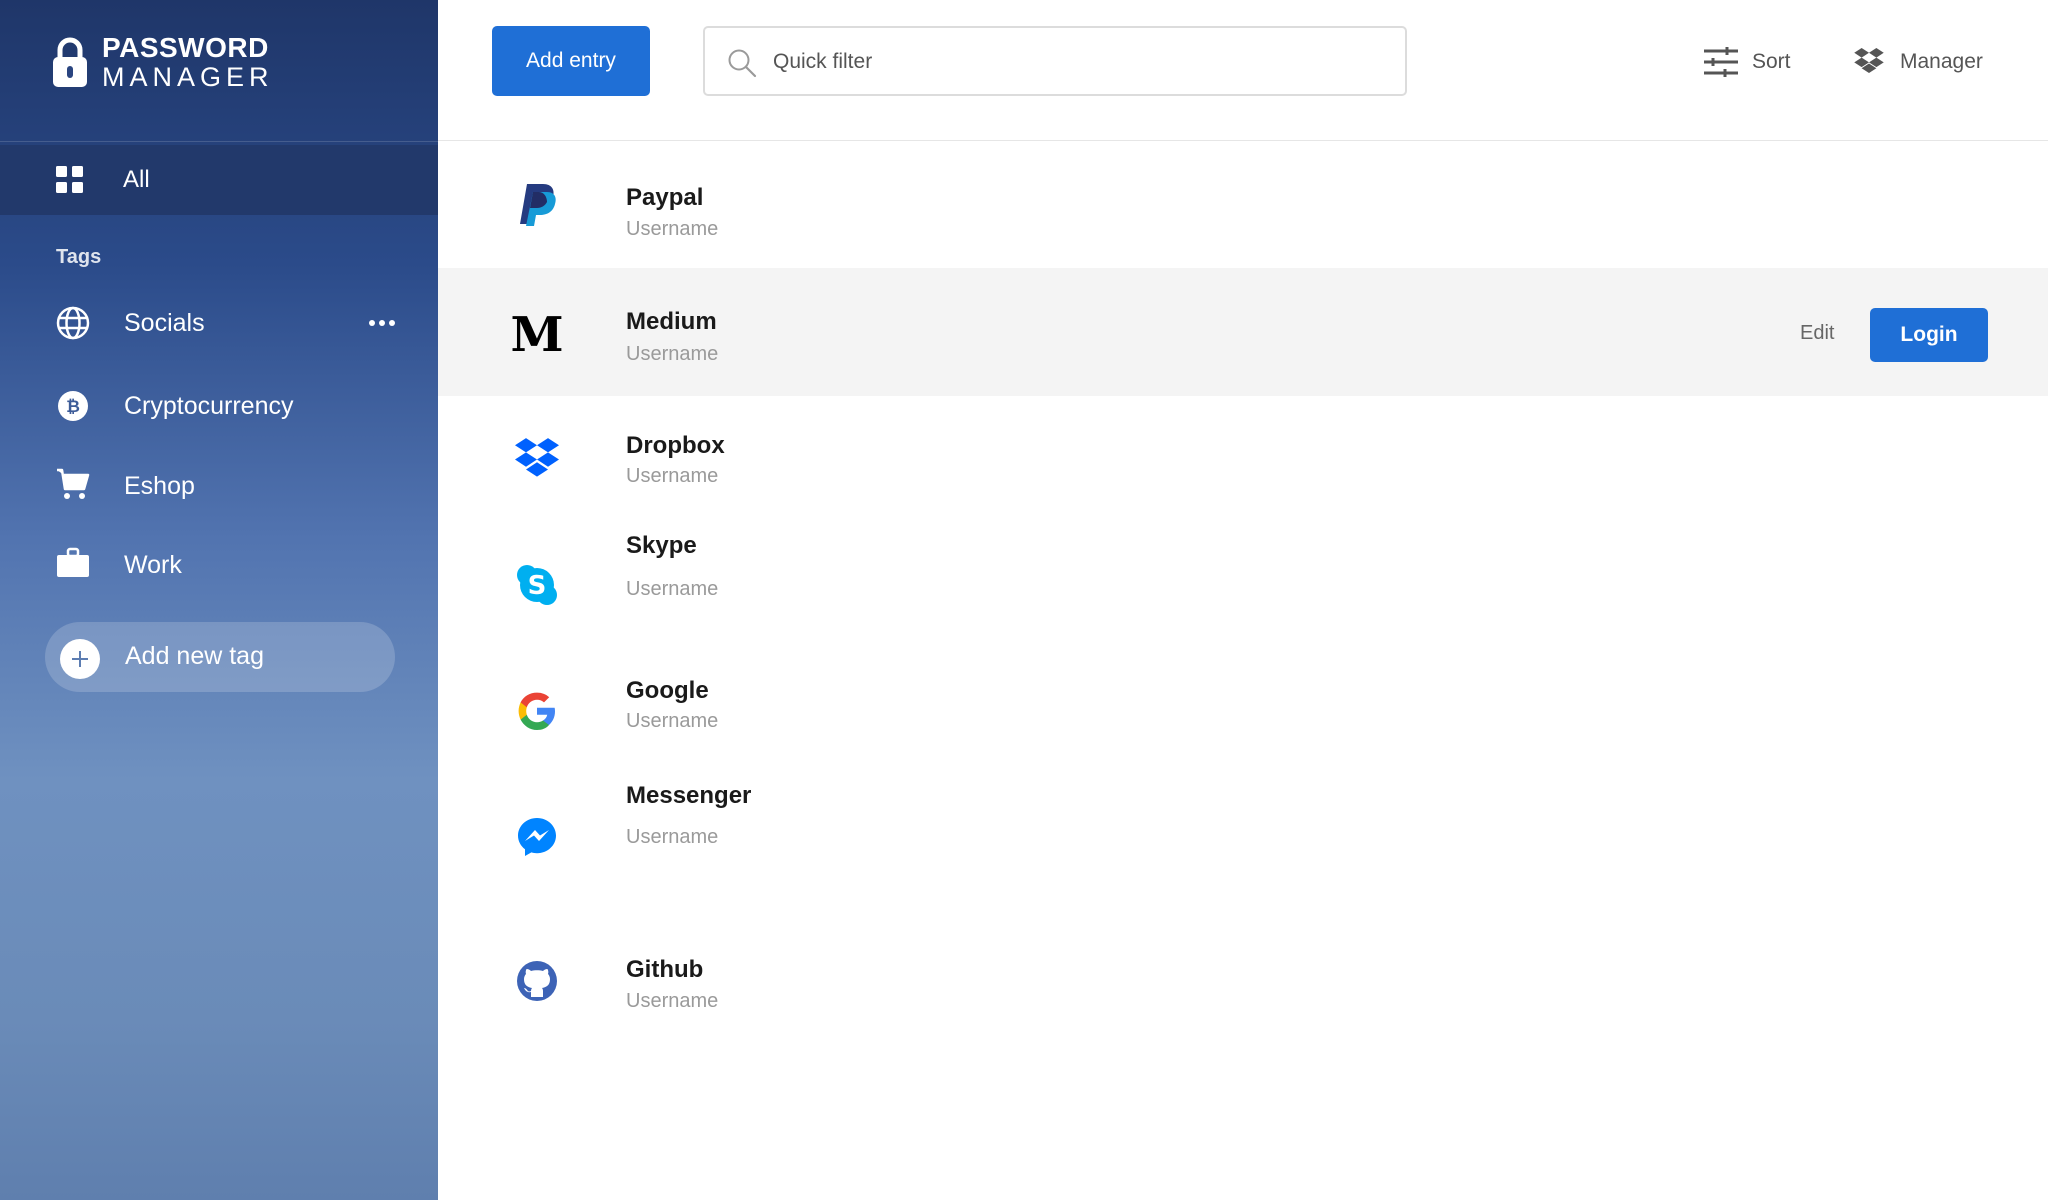 This screenshot has height=1200, width=2048. What do you see at coordinates (667, 690) in the screenshot?
I see `entry-name: Google` at bounding box center [667, 690].